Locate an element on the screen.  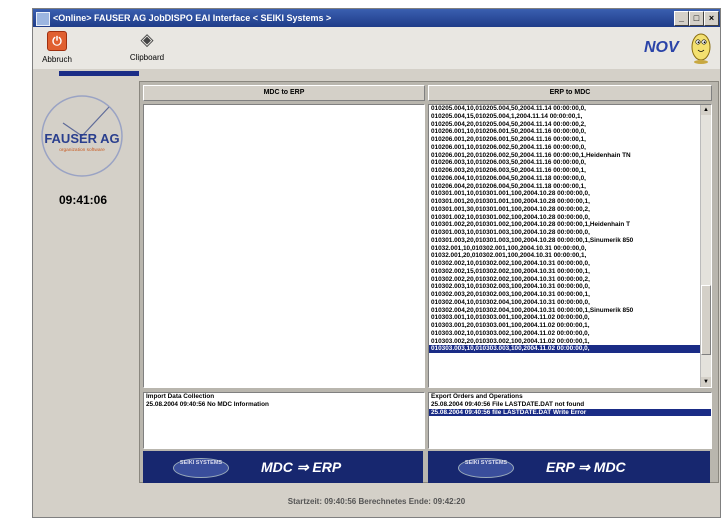
nov-logo: NOV is located at coordinates (679, 48).